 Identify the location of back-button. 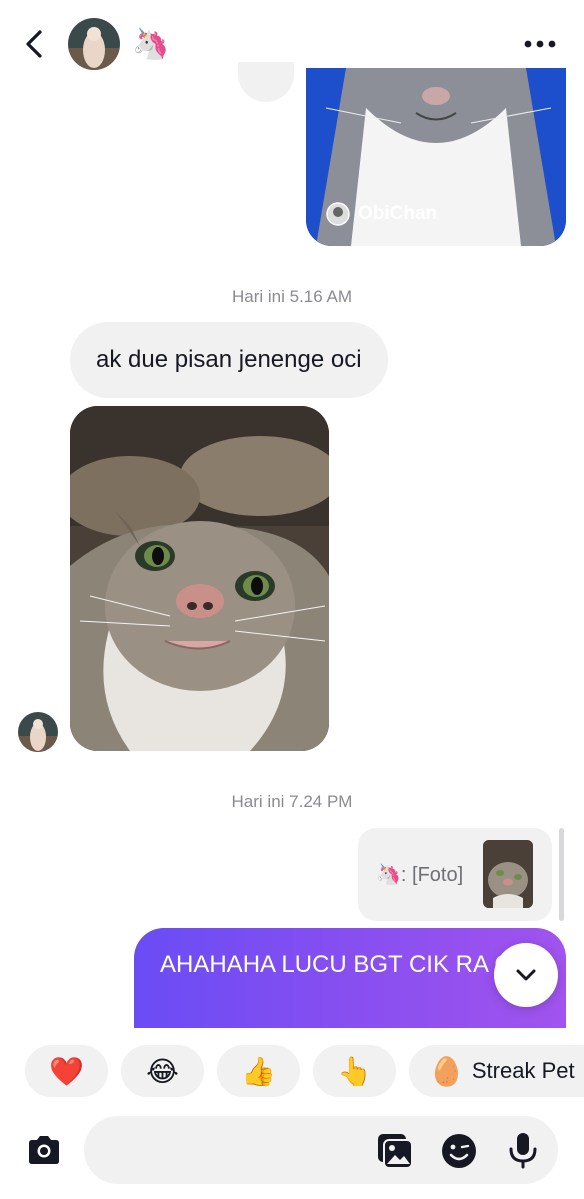
(36, 44).